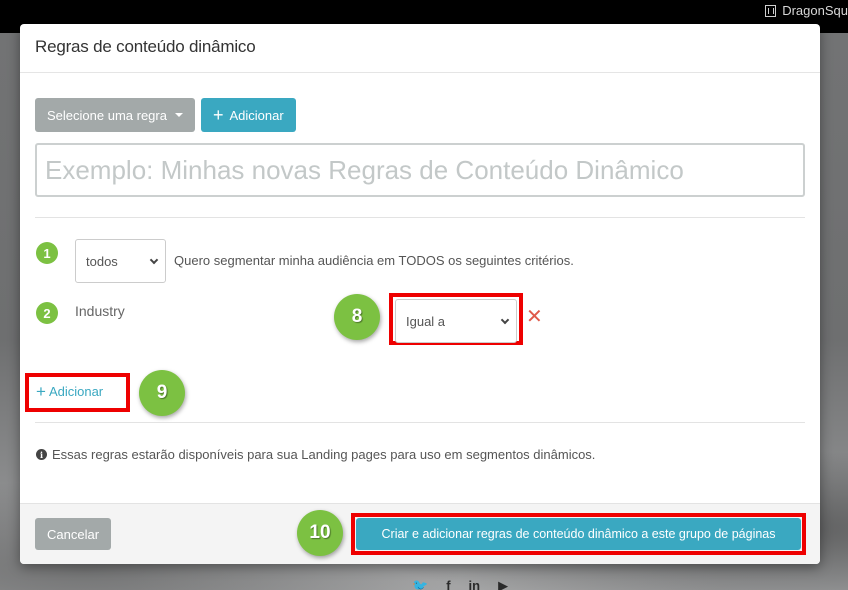 The height and width of the screenshot is (590, 848). I want to click on cancel-button: Cancelar, so click(73, 534).